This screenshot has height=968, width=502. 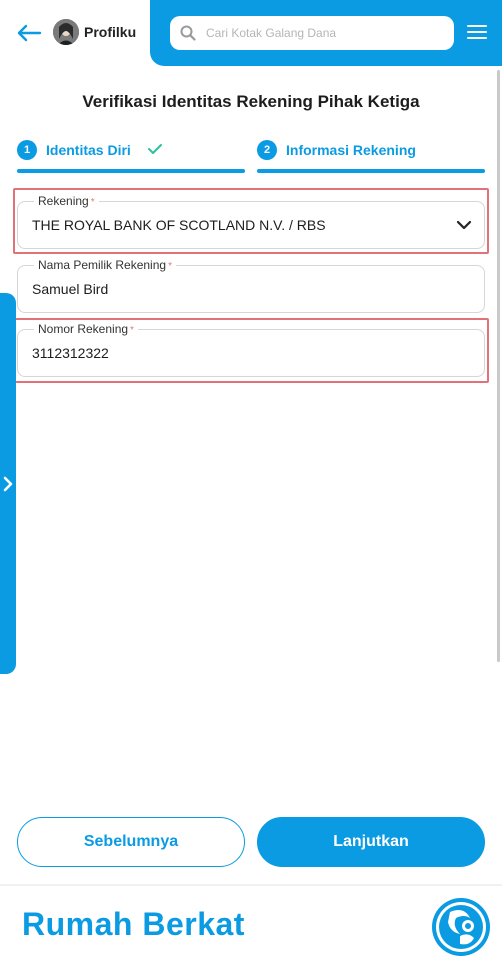 What do you see at coordinates (105, 265) in the screenshot?
I see `nama-pemilik-label: Nama Pemilik Rekening *` at bounding box center [105, 265].